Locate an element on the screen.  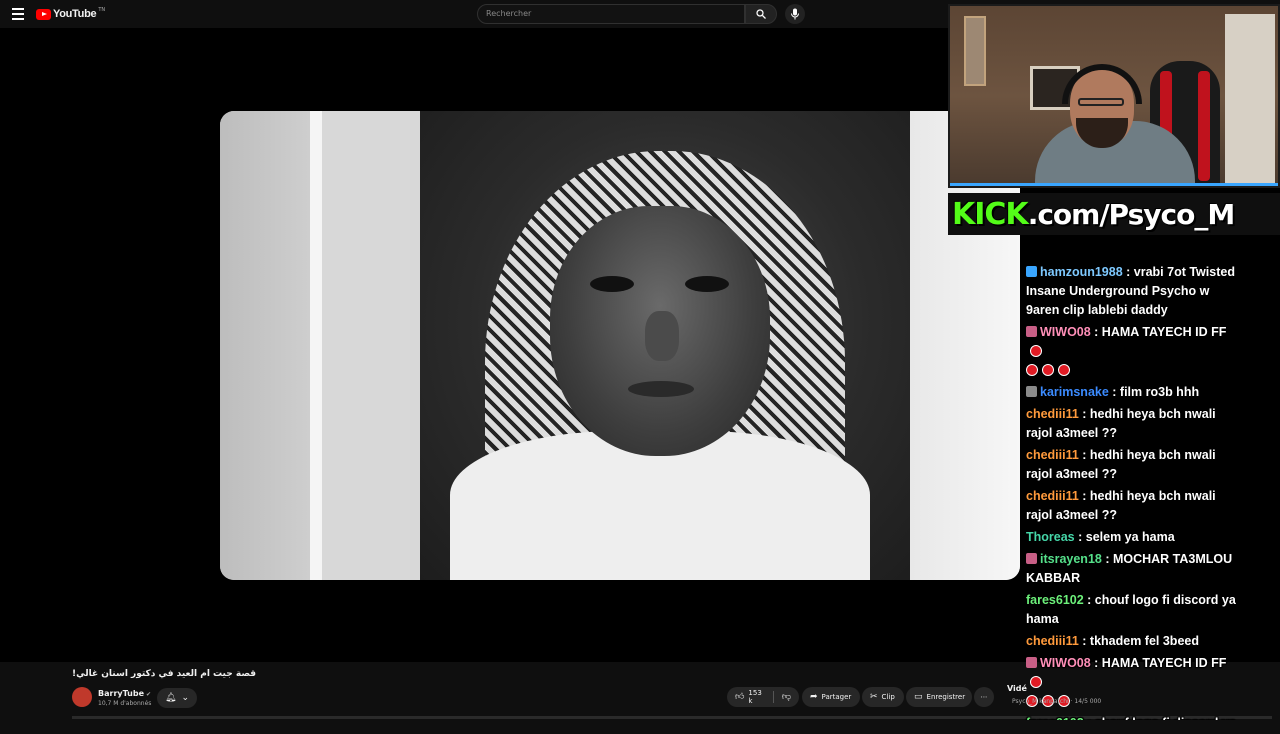
like-dislike-group: 👍︎ 153 k 👎︎ is located at coordinates (763, 697).